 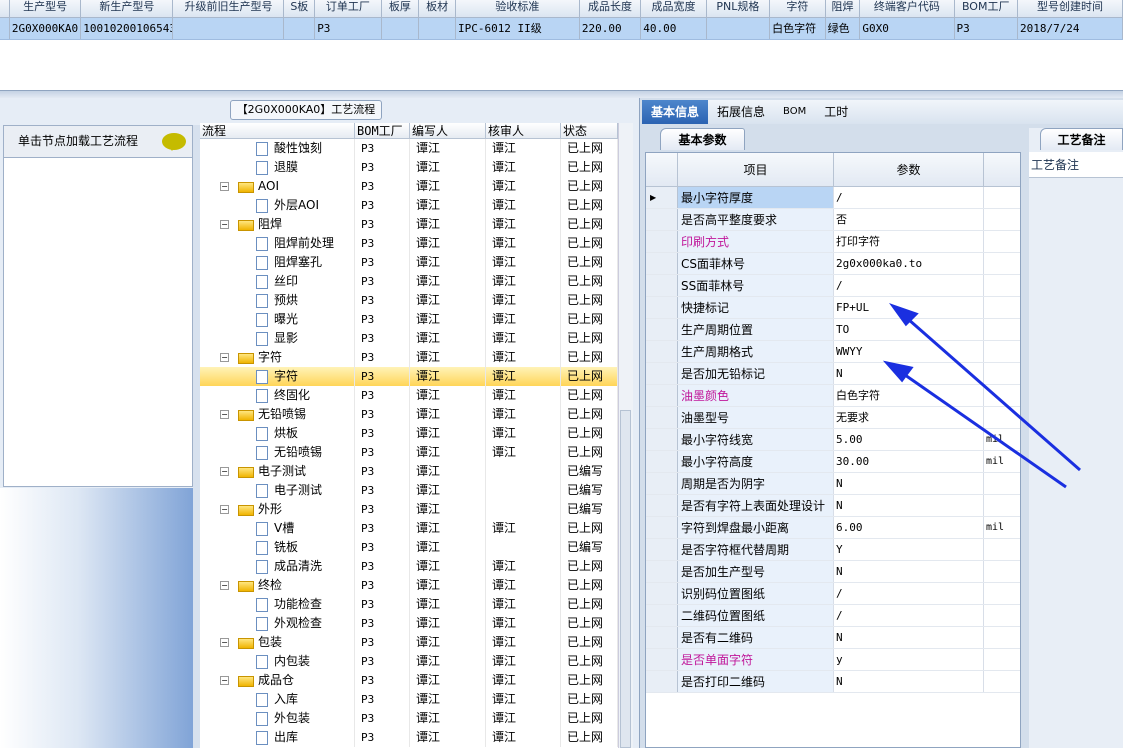 What do you see at coordinates (46, 8) in the screenshot?
I see `column-header: 生产型号` at bounding box center [46, 8].